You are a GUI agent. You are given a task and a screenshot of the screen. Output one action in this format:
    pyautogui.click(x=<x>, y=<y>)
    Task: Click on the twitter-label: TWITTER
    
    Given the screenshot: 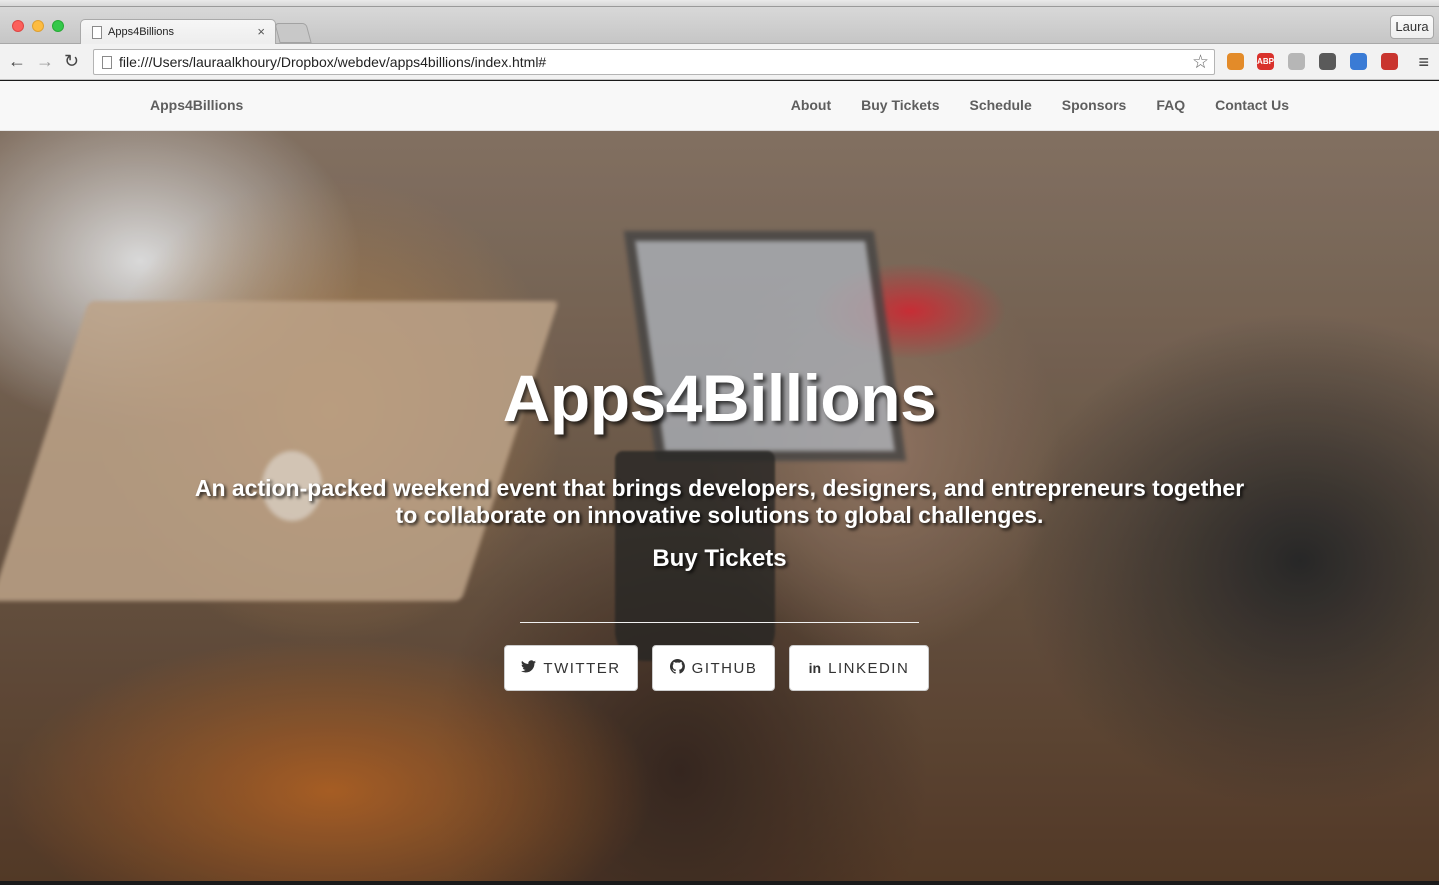 What is the action you would take?
    pyautogui.click(x=582, y=668)
    